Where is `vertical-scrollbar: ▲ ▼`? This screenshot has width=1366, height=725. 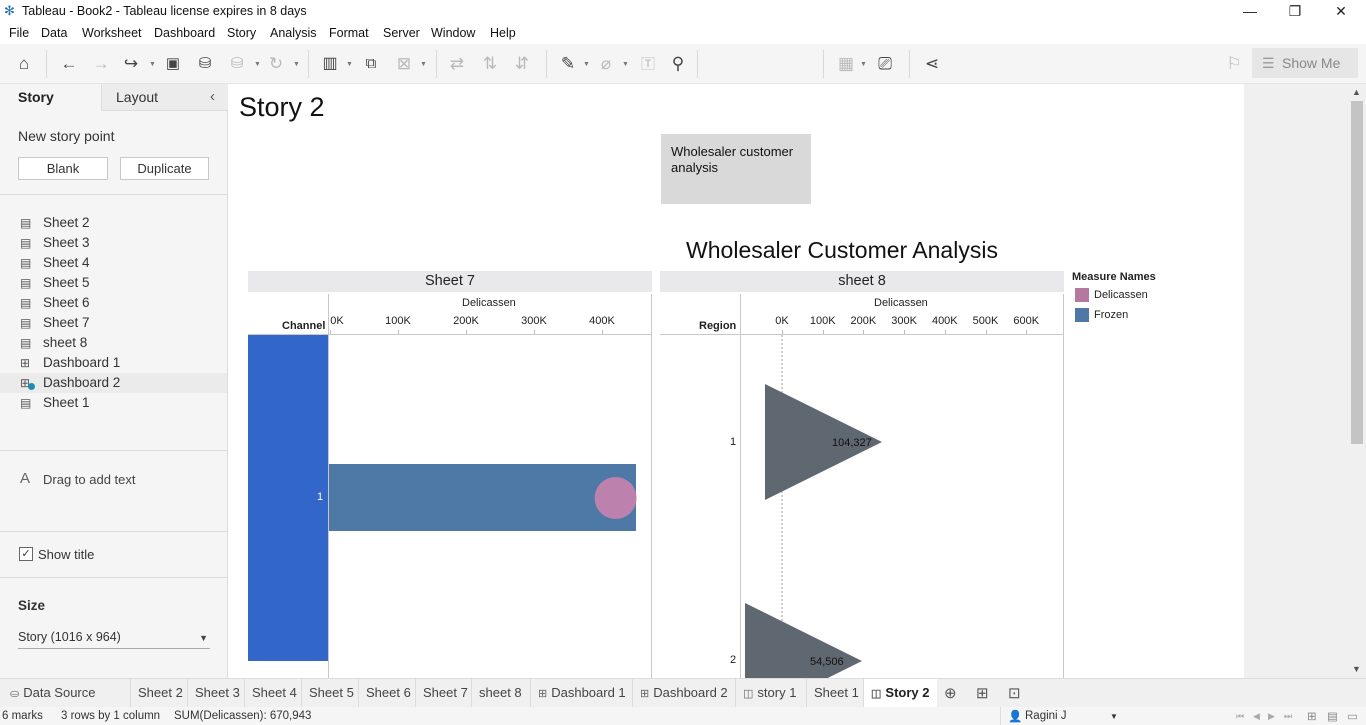 vertical-scrollbar: ▲ ▼ is located at coordinates (1357, 381).